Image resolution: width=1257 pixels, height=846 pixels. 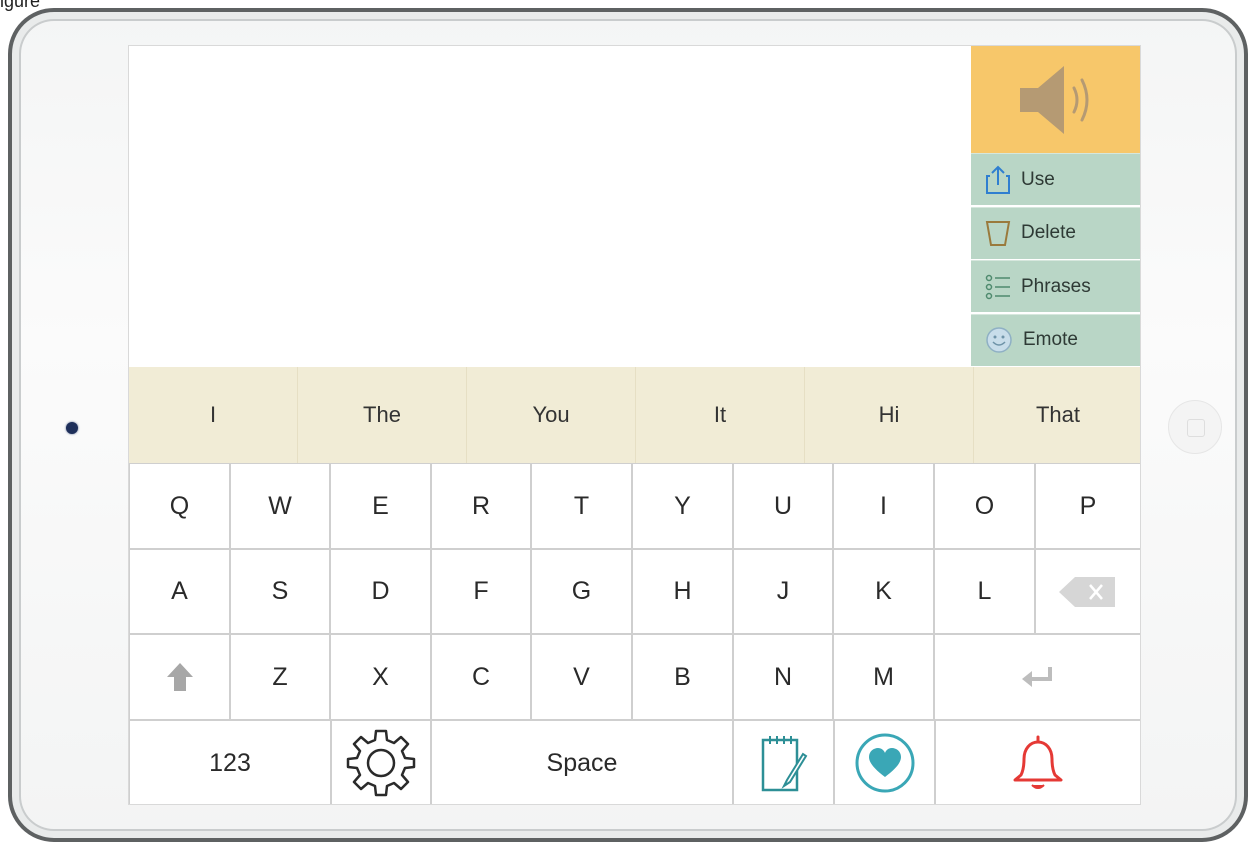 I want to click on menu-item-emote: Emote, so click(x=1055, y=339).